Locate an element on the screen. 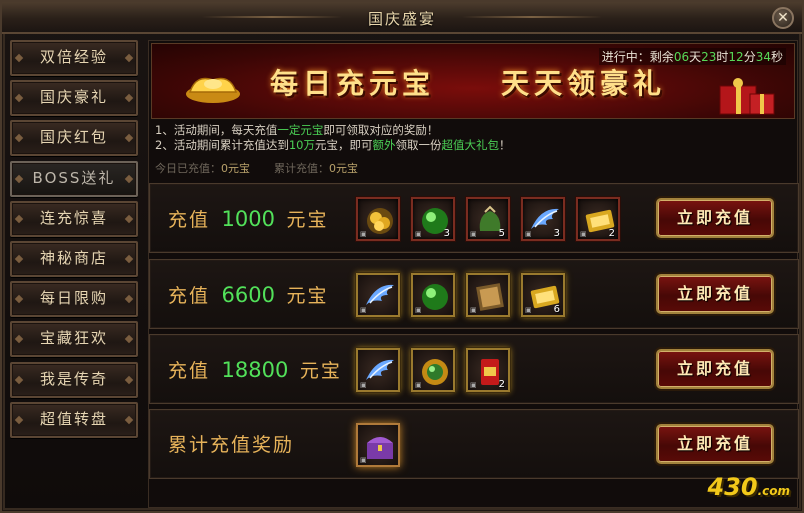 This screenshot has height=513, width=804. gift-box-icon is located at coordinates (747, 96).